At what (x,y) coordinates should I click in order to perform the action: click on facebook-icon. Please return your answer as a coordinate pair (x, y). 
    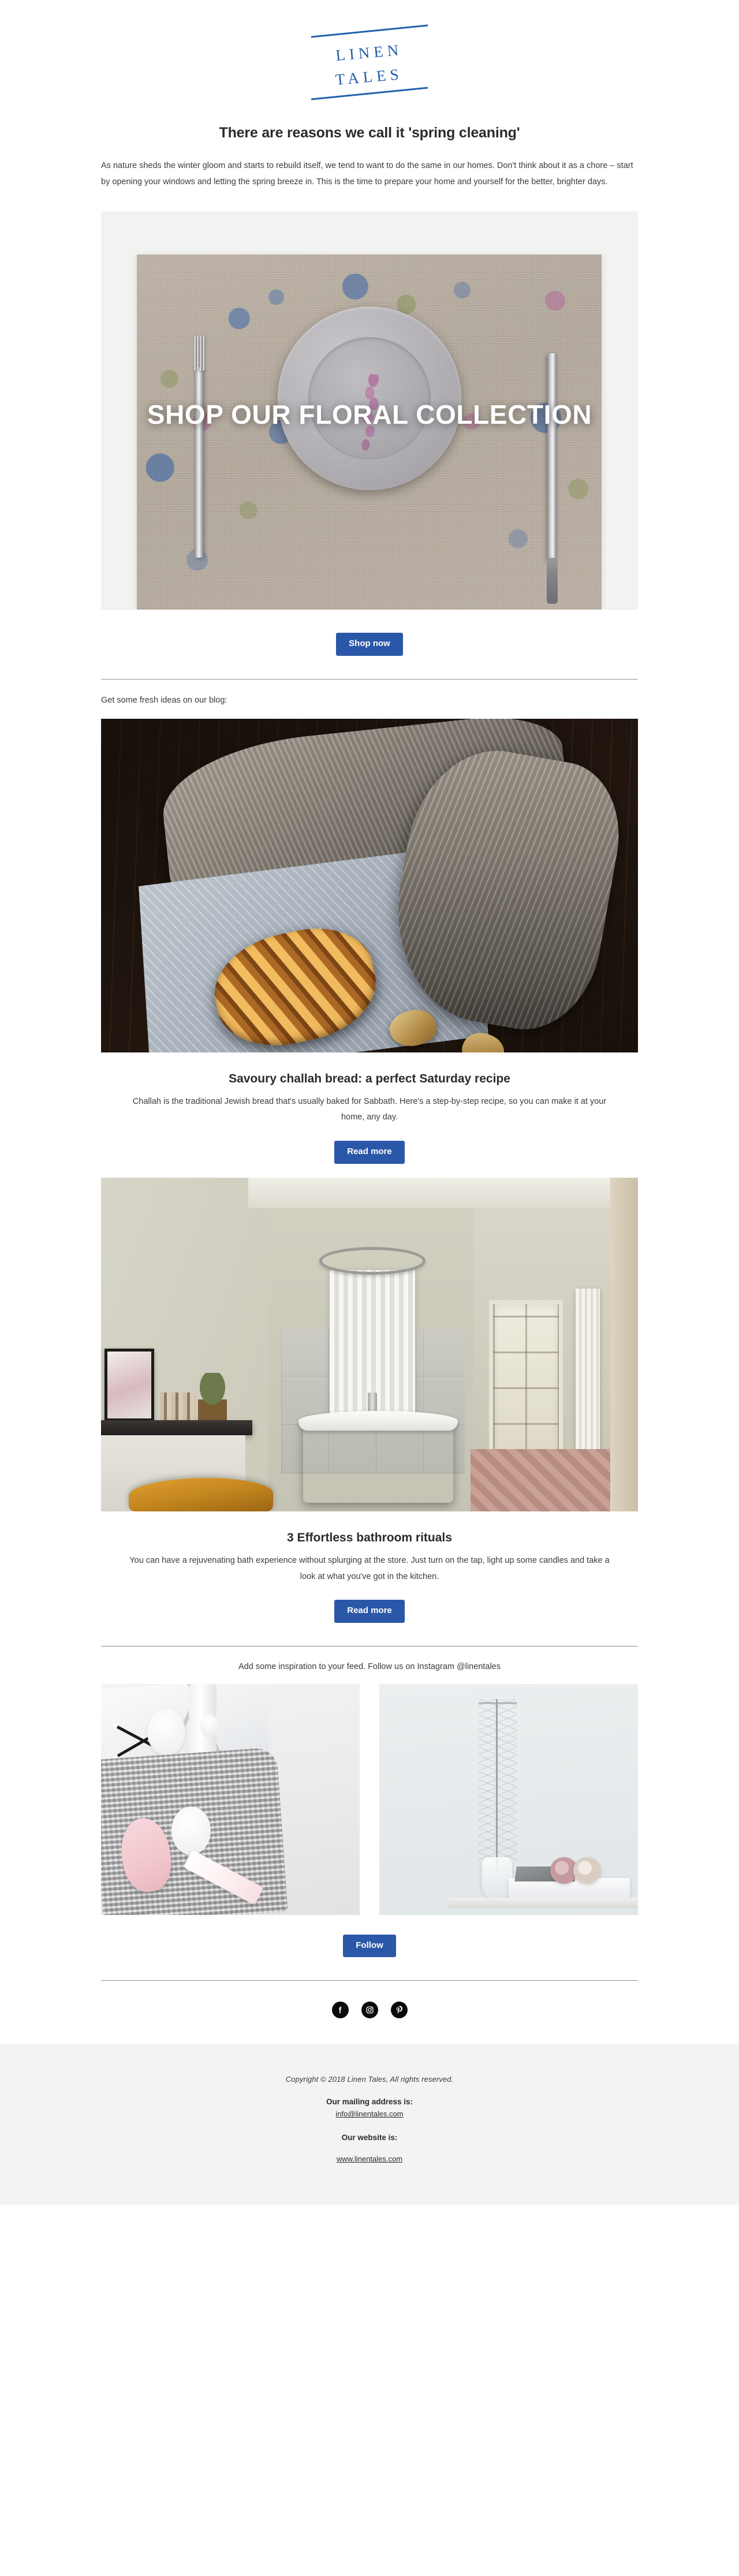
    Looking at the image, I should click on (340, 2010).